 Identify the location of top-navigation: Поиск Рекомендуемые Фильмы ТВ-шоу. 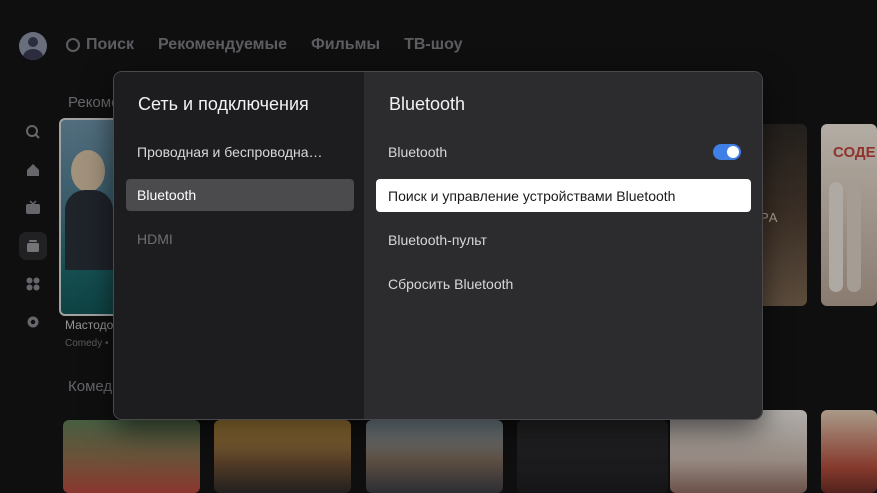
(264, 45).